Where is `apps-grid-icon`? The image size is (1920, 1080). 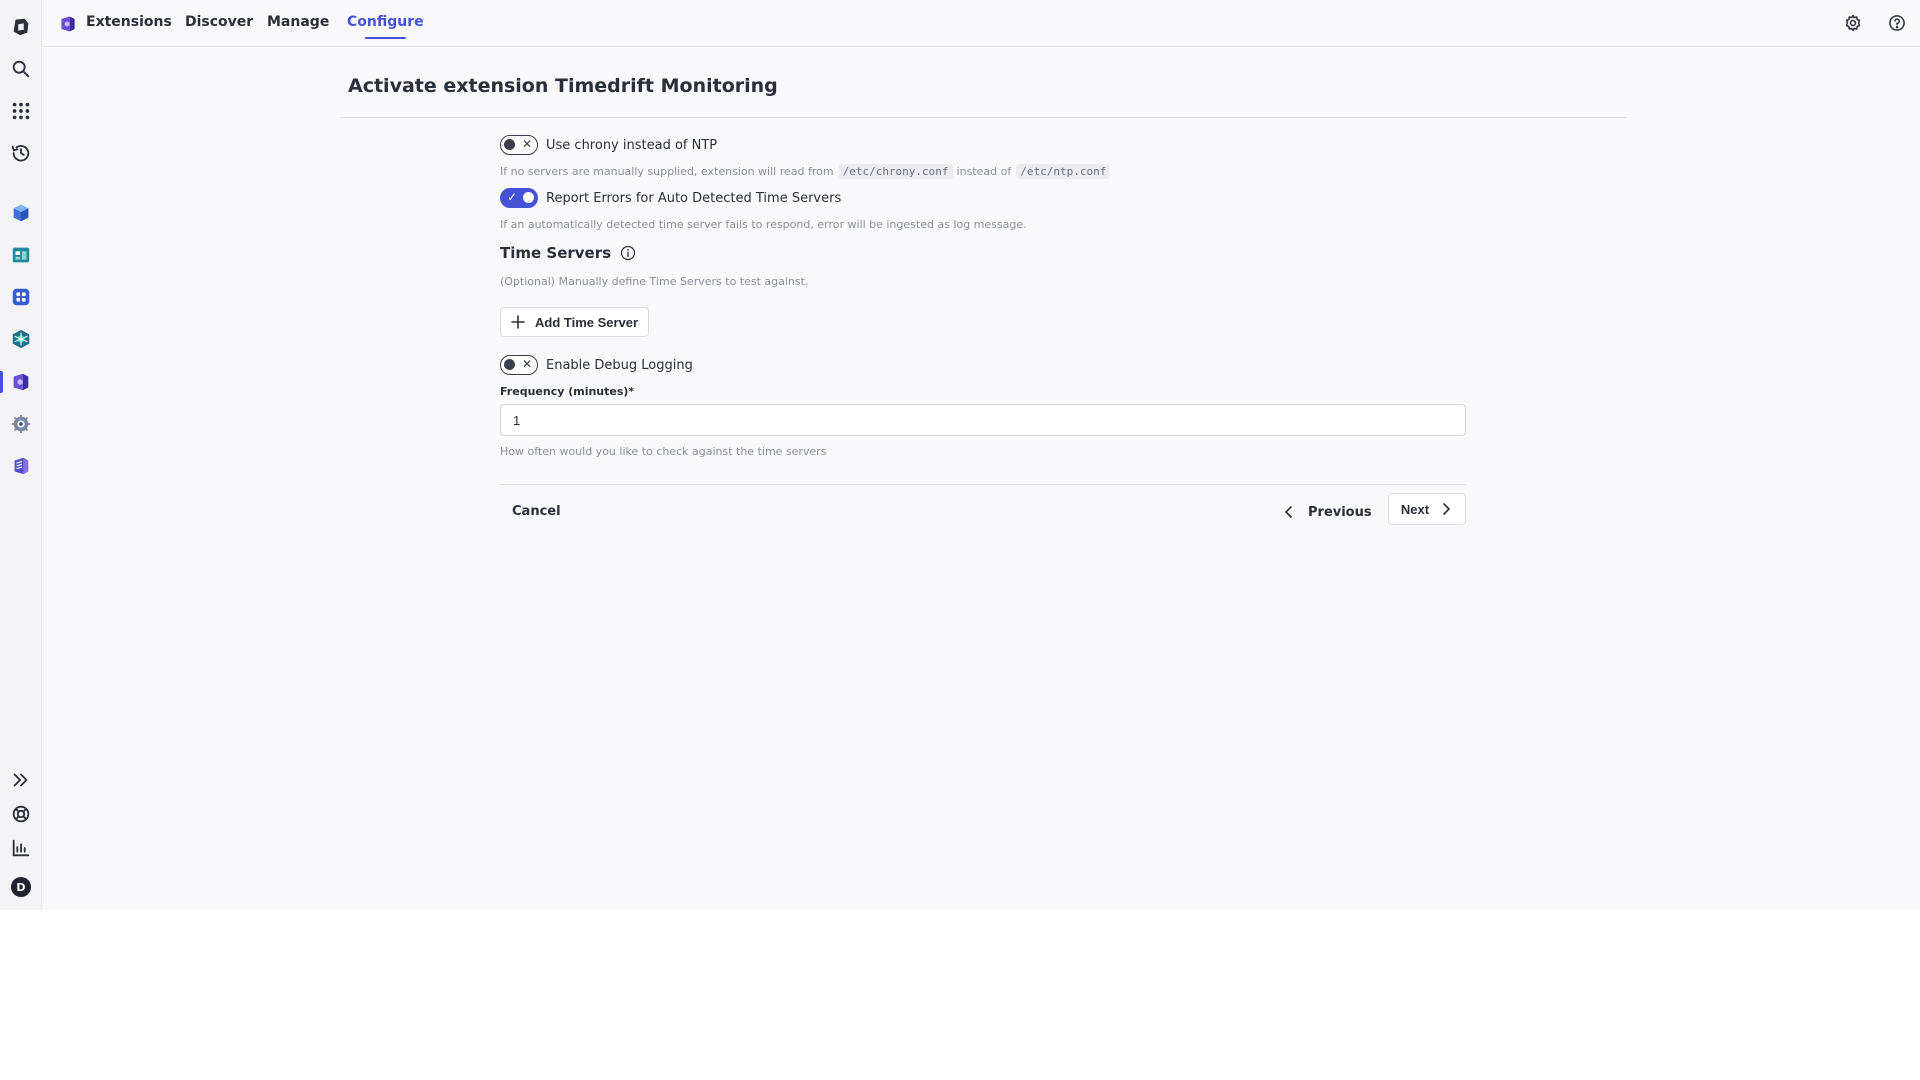 apps-grid-icon is located at coordinates (21, 111).